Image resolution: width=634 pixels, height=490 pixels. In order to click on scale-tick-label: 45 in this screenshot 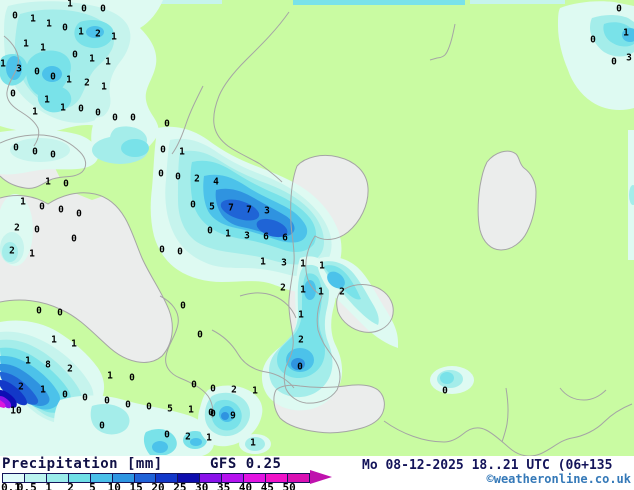, I will do `click(267, 485)`.